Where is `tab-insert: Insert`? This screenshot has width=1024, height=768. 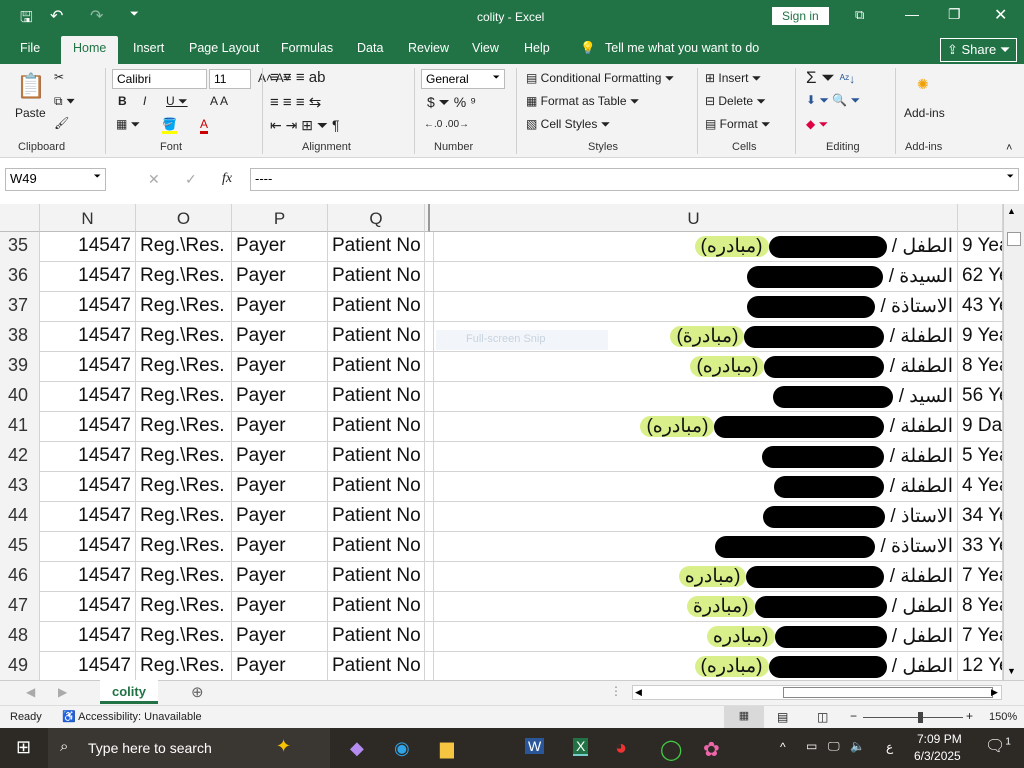
tab-insert: Insert is located at coordinates (148, 48).